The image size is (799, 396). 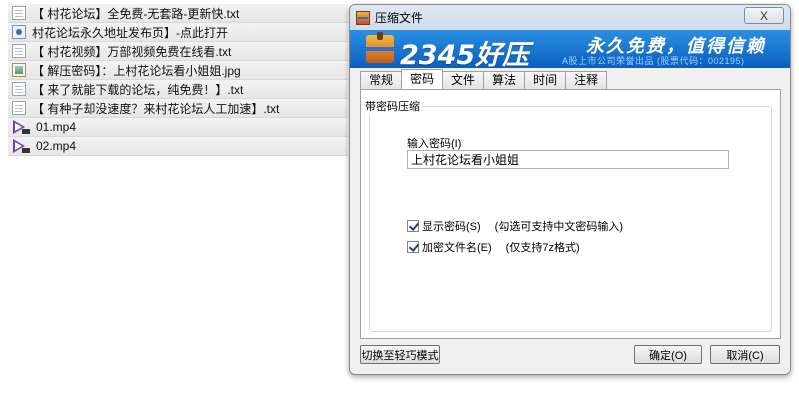 I want to click on file-row: 【 村花论坛】全免费-无套路-更新快.txt, so click(x=178, y=13).